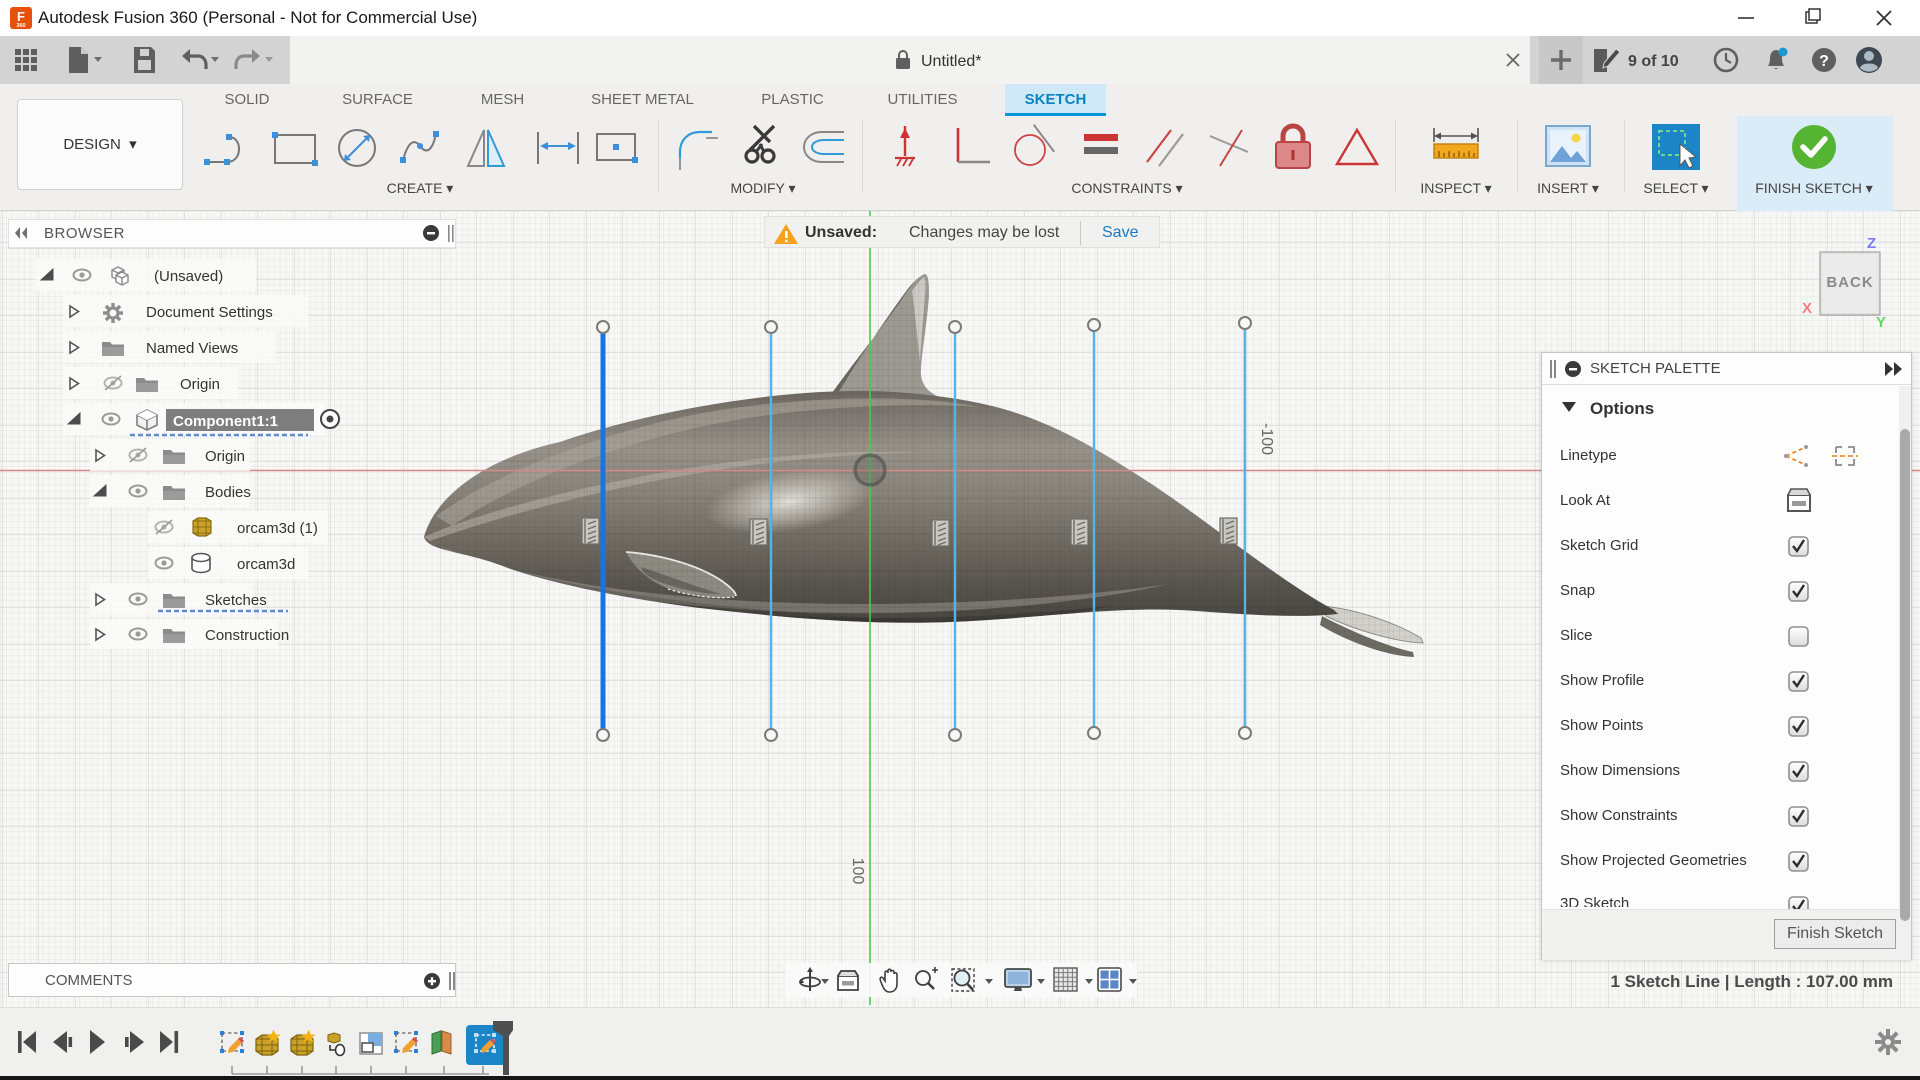 Image resolution: width=1920 pixels, height=1080 pixels. I want to click on svg-text: 360, so click(20, 26).